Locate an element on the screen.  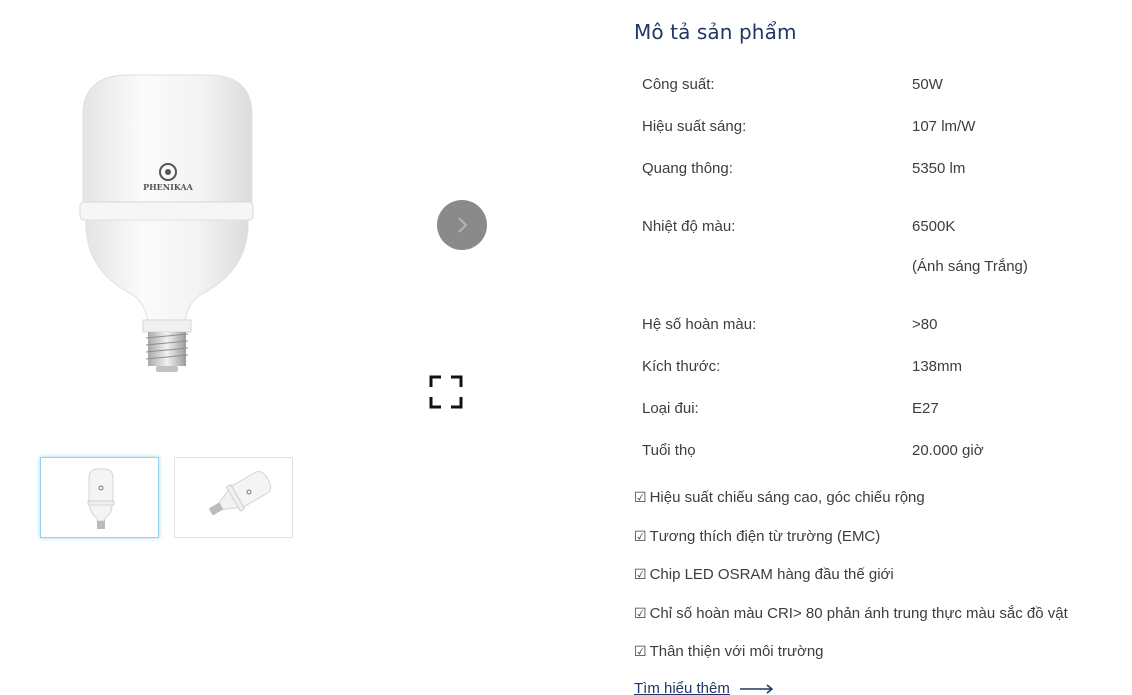
spec-value: 107 lm/W is located at coordinates (944, 126).